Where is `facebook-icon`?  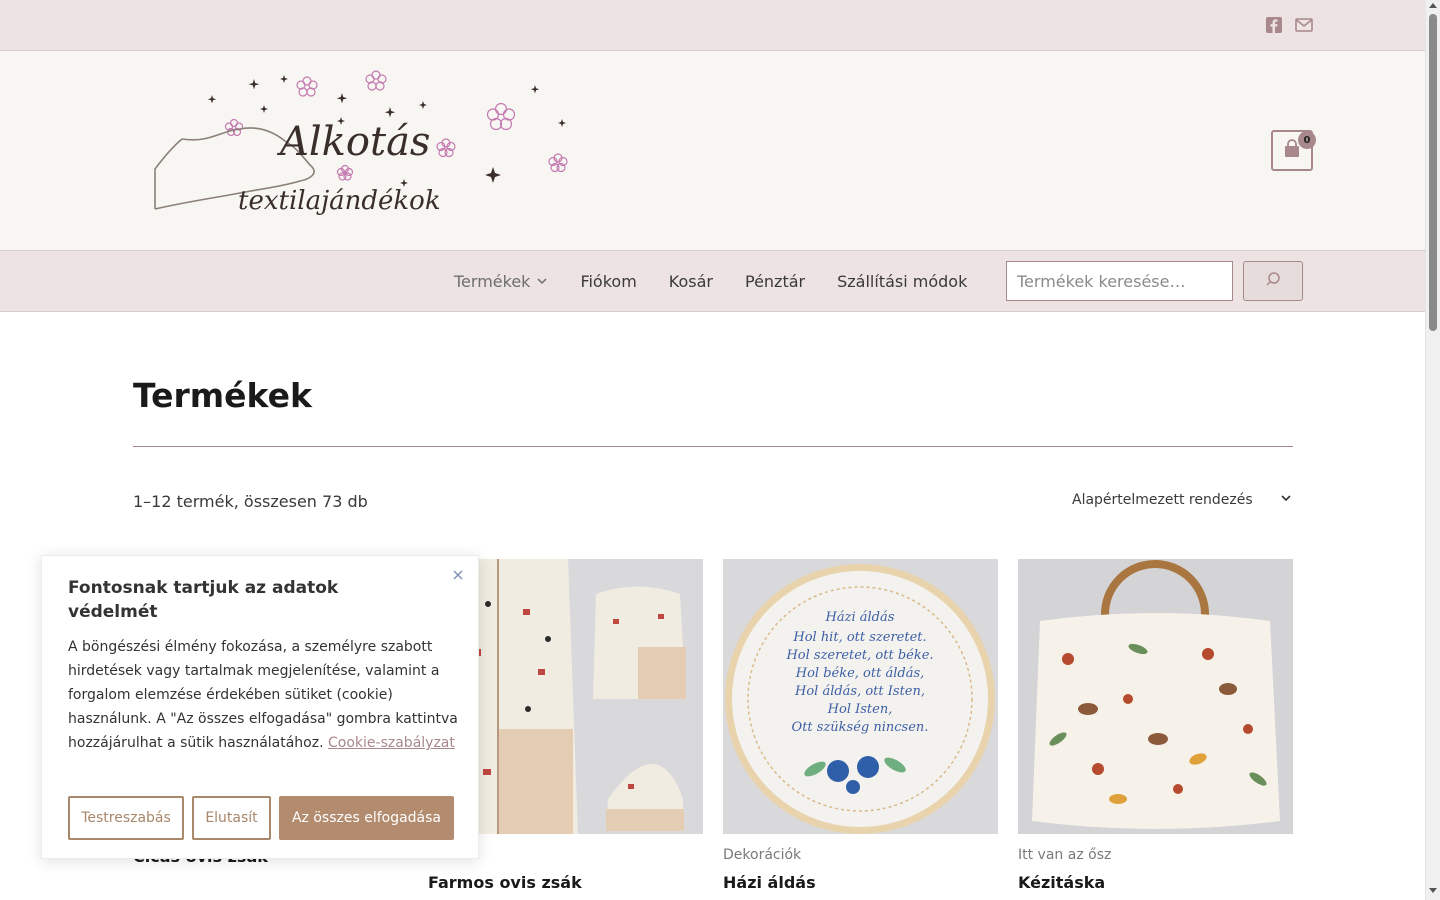
facebook-icon is located at coordinates (1274, 25).